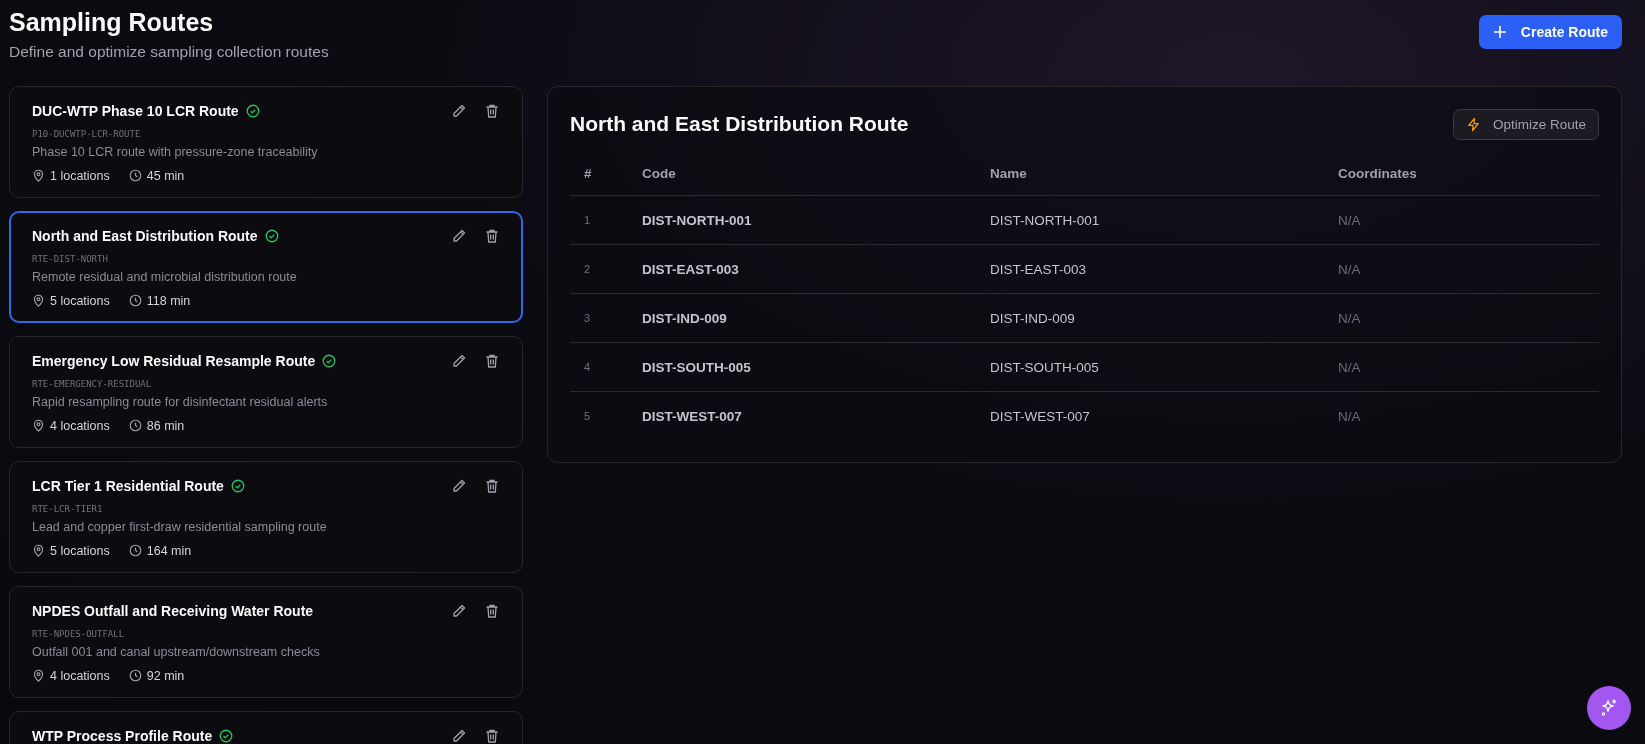 The width and height of the screenshot is (1645, 744). Describe the element at coordinates (175, 151) in the screenshot. I see `route-description: Phase 10 LCR route with pressure-zone traceability` at that location.